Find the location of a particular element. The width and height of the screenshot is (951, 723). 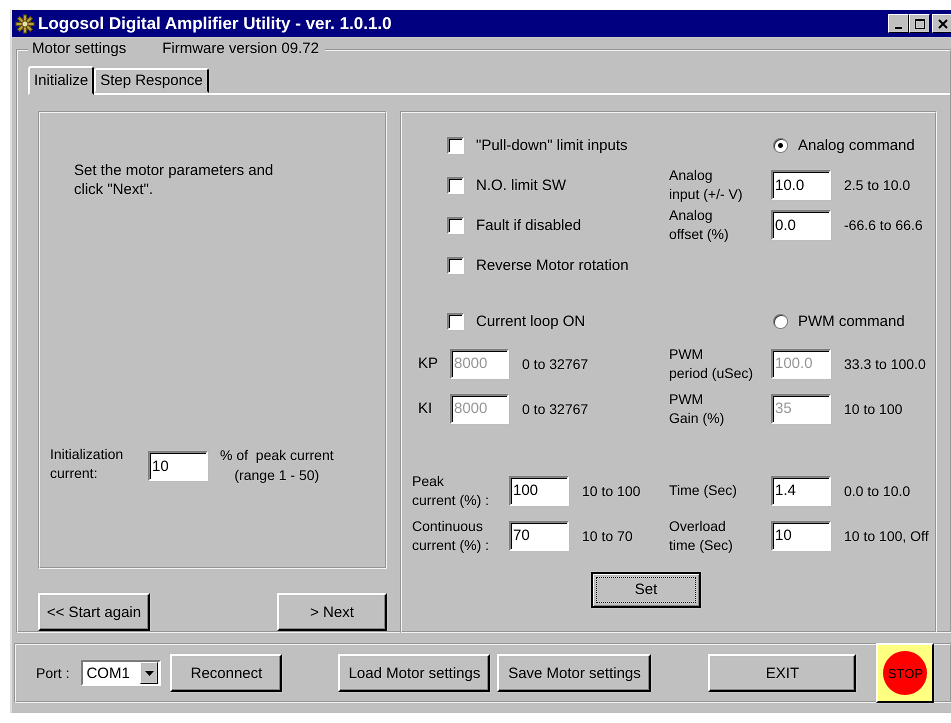

input-field: 10.0 is located at coordinates (801, 185).